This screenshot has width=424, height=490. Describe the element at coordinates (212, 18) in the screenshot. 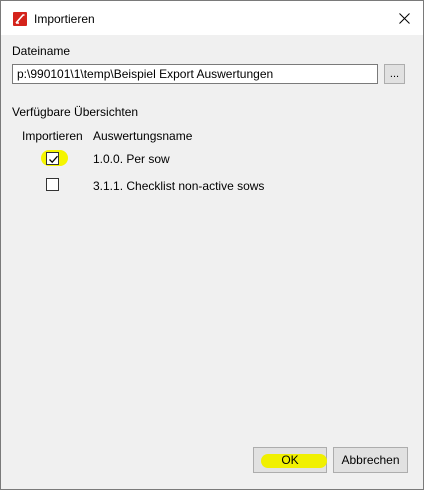

I see `title-bar: Importieren` at that location.